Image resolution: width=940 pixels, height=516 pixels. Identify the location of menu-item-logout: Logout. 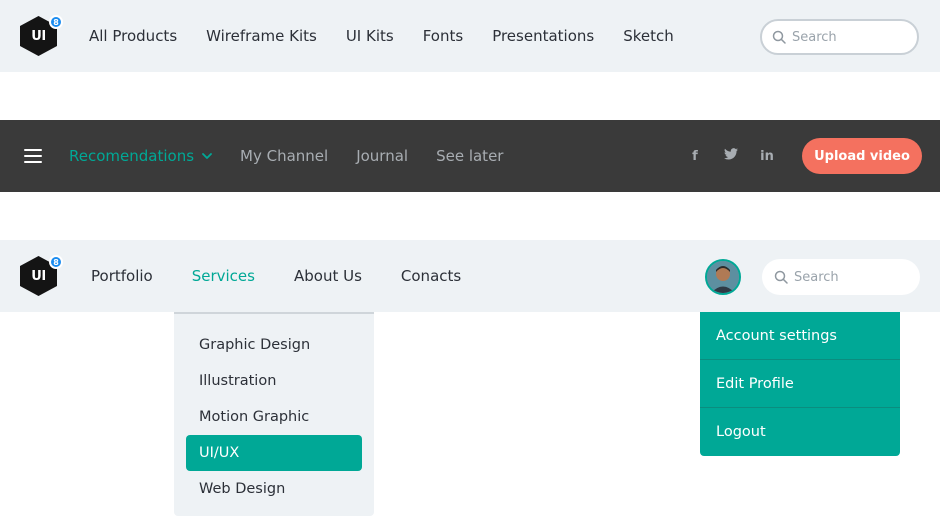
(800, 432).